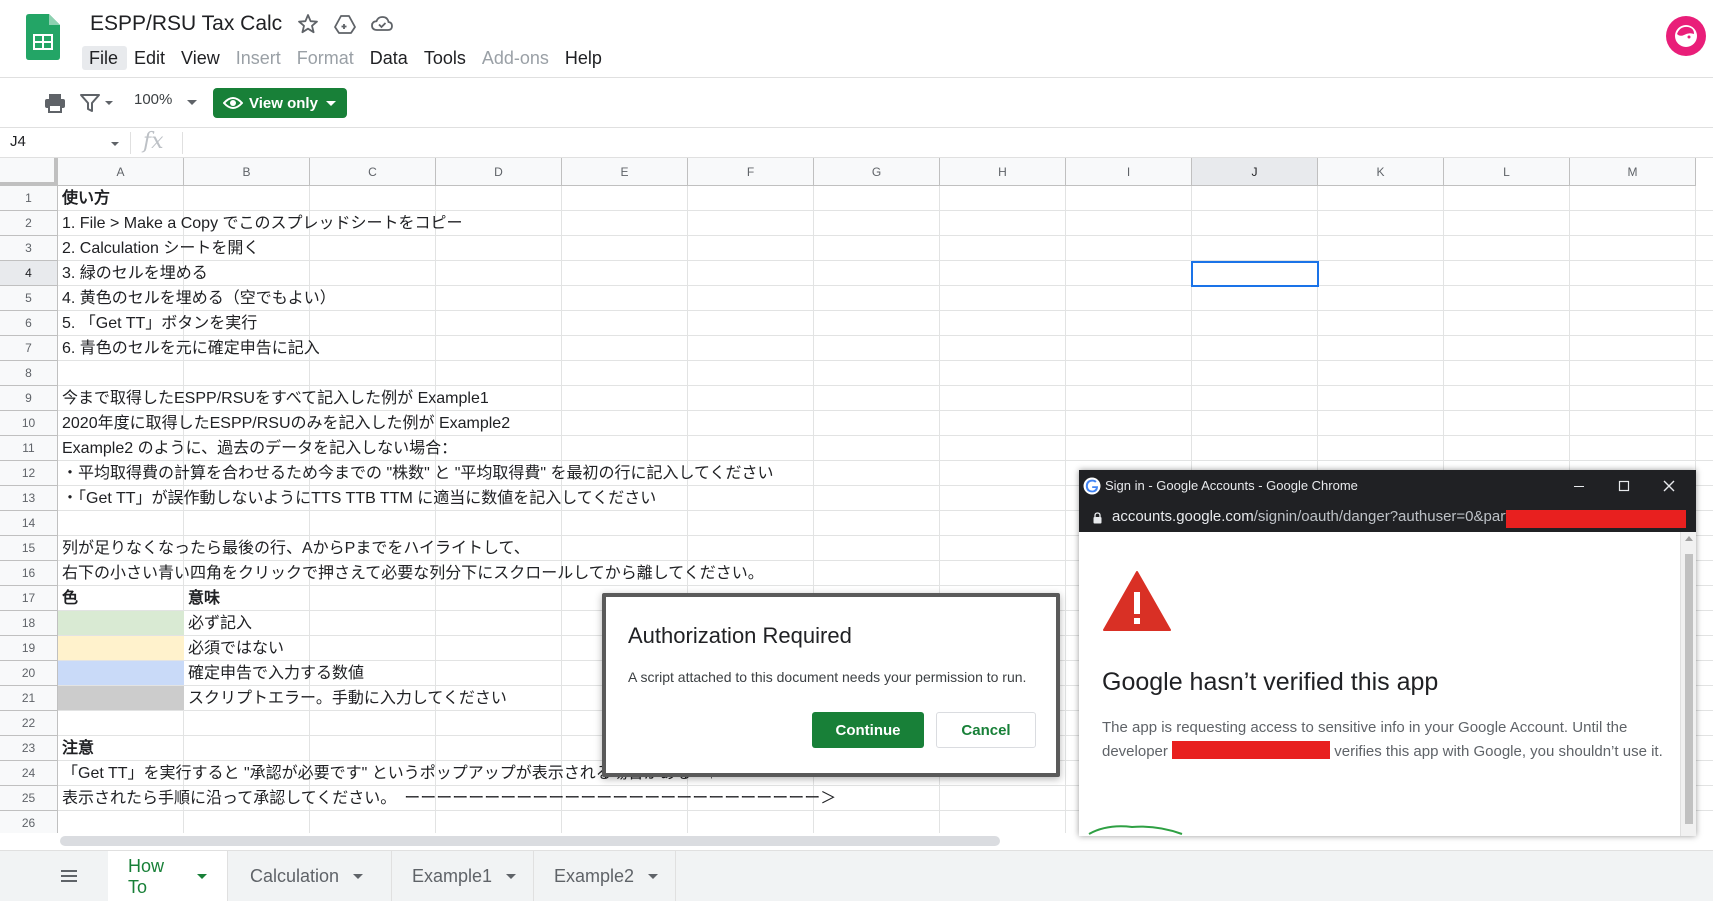 Image resolution: width=1713 pixels, height=901 pixels. Describe the element at coordinates (740, 635) in the screenshot. I see `auth-dialog-title: Authorization Required` at that location.